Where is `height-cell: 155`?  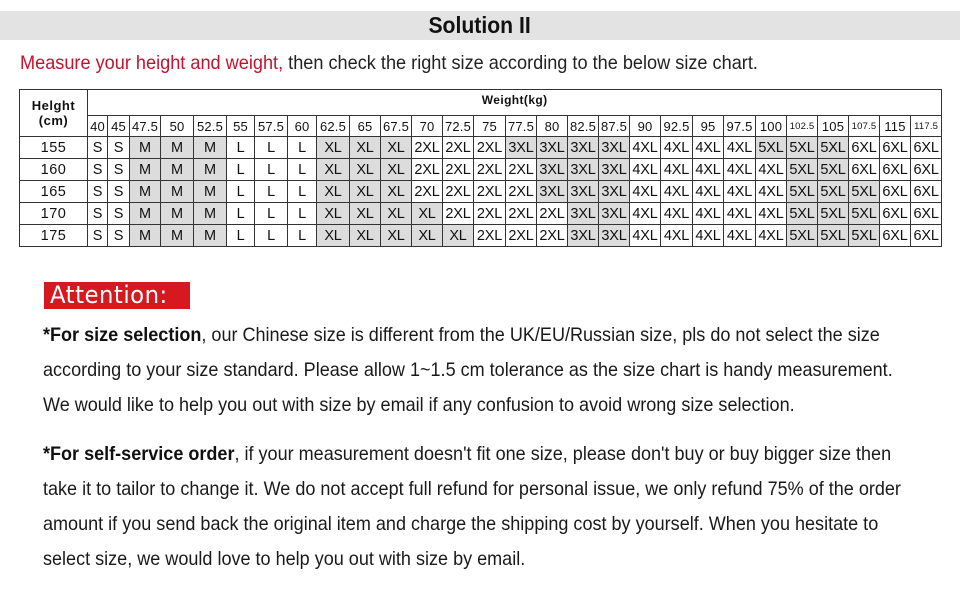
height-cell: 155 is located at coordinates (53, 147).